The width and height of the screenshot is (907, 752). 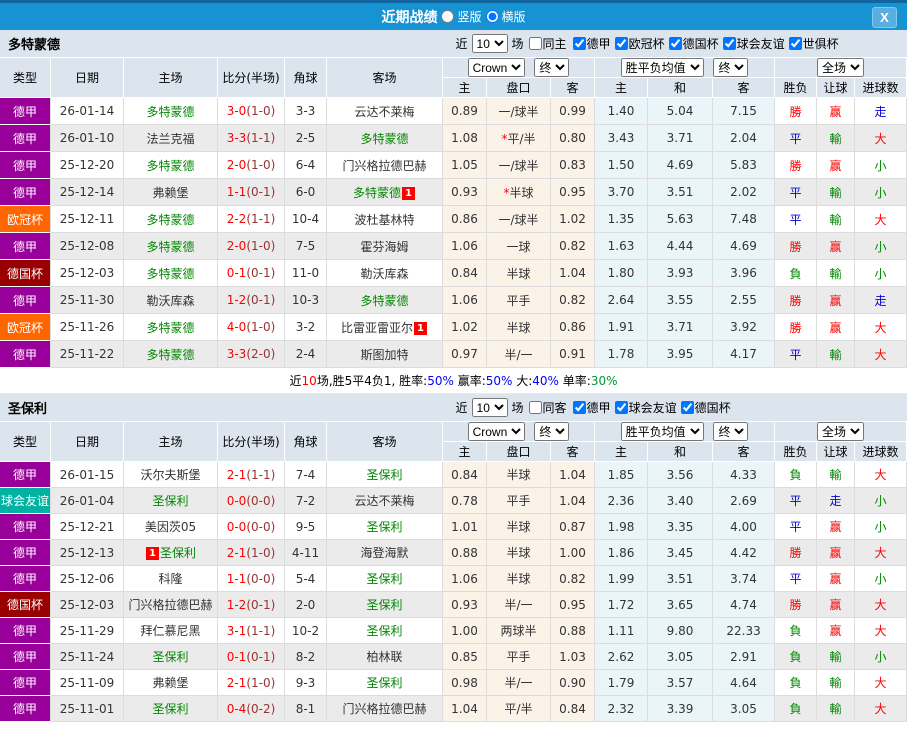 I want to click on avg-draw-odds: 3.55, so click(x=681, y=300).